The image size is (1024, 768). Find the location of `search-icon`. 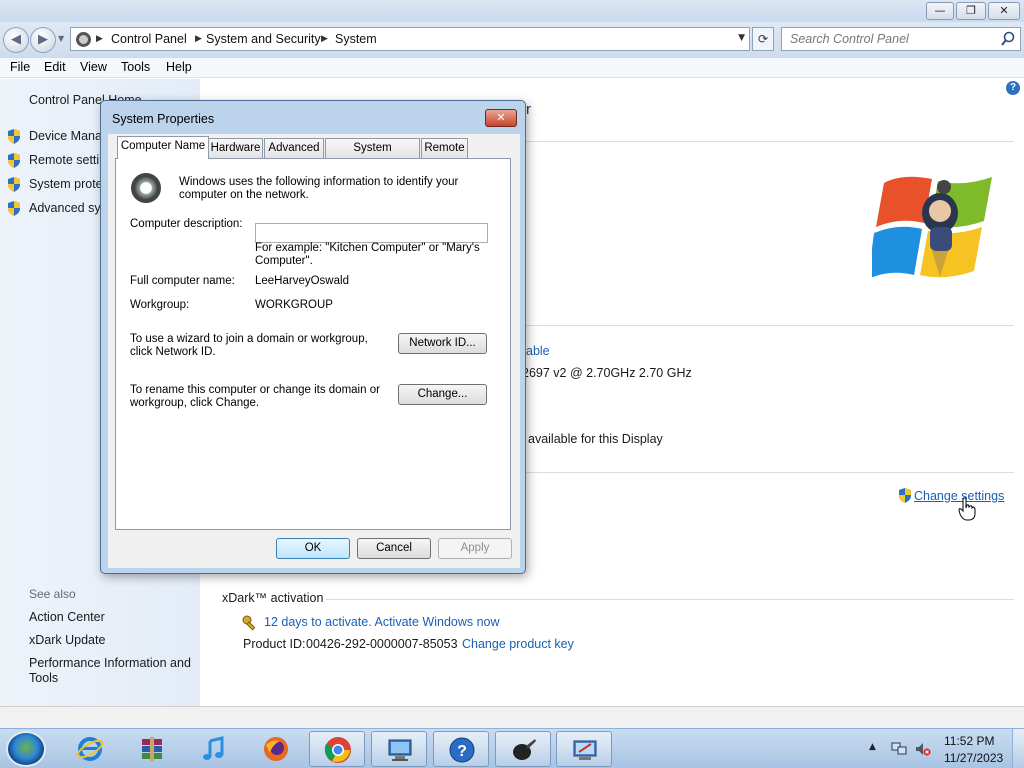

search-icon is located at coordinates (1008, 39).